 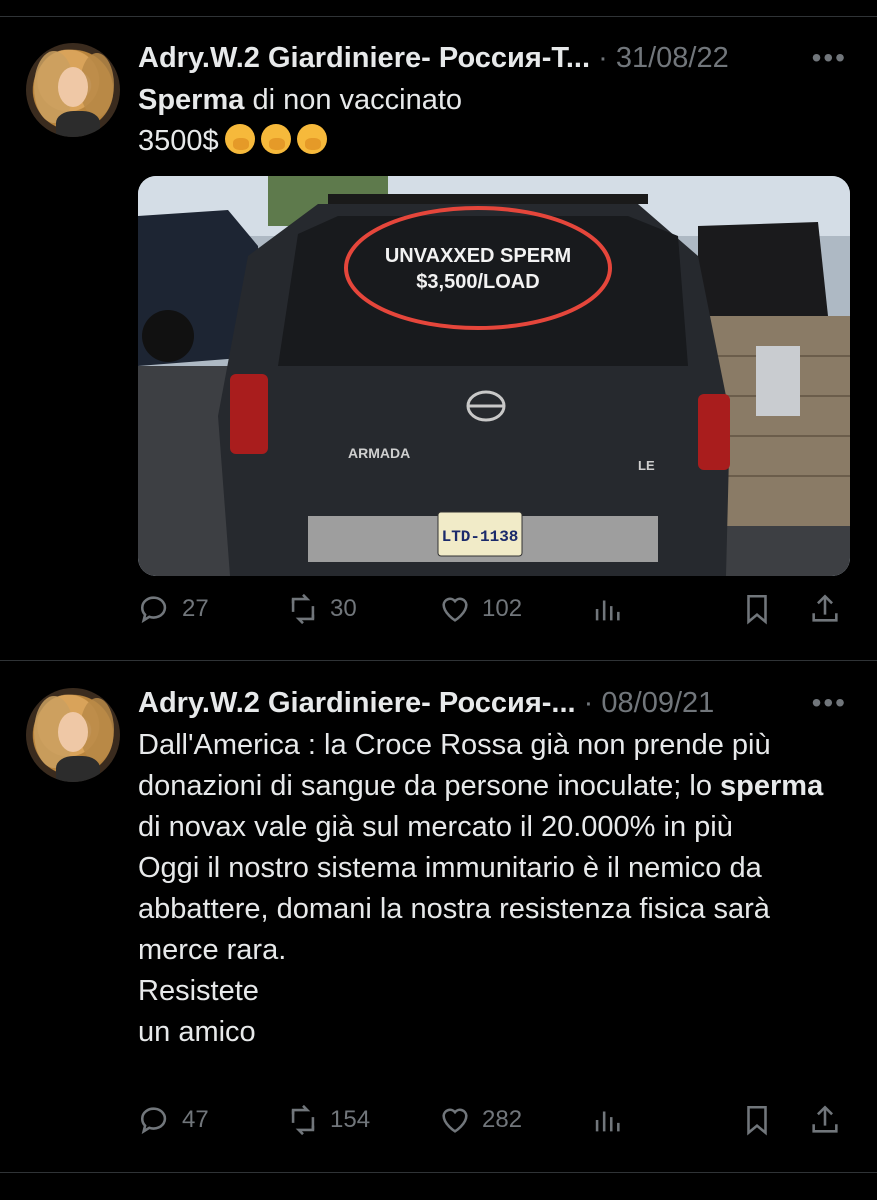 I want to click on tweet-actions: 27 30 102, so click(x=494, y=612).